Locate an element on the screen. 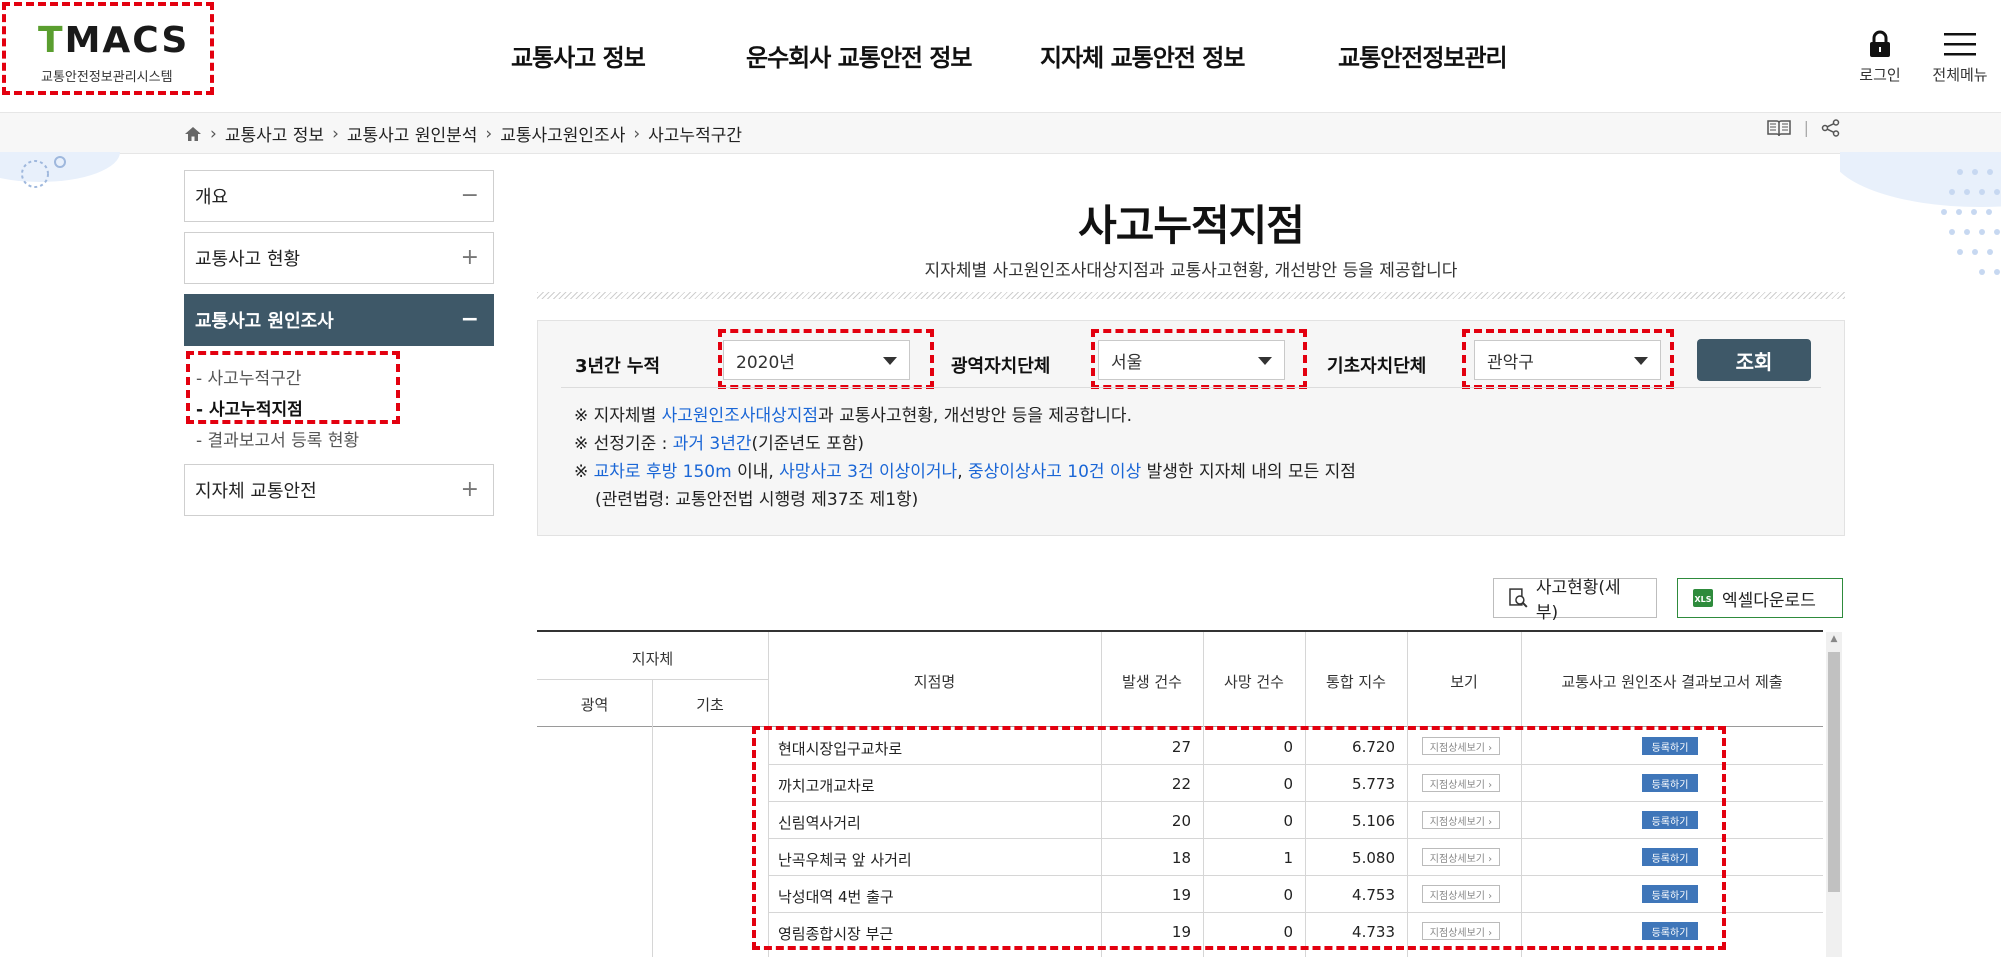  document-search-icon is located at coordinates (1518, 598).